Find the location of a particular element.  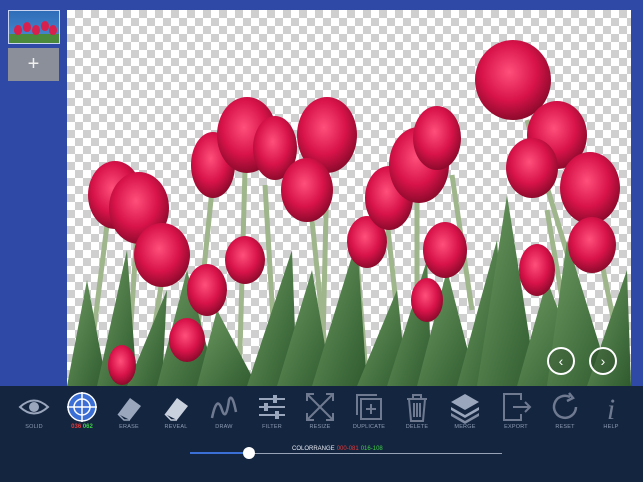

color-range-slider is located at coordinates (346, 453).